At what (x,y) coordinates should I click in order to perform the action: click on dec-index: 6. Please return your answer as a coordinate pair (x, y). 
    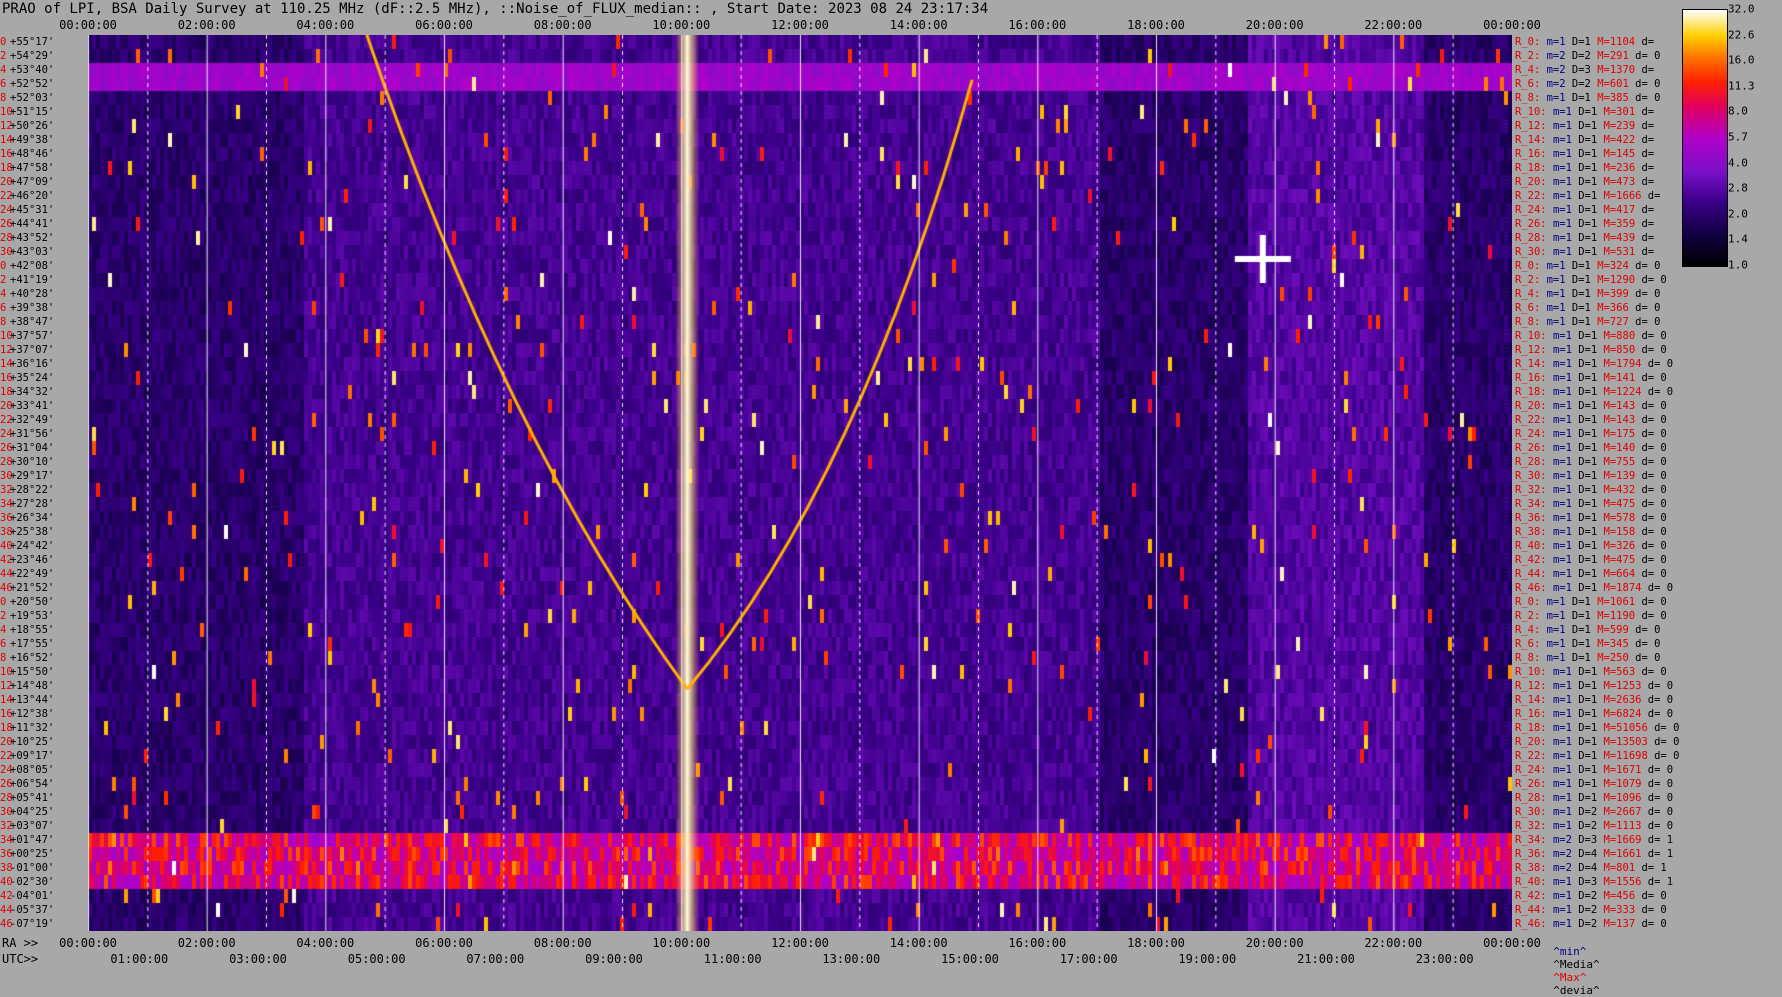
    Looking at the image, I should click on (3, 308).